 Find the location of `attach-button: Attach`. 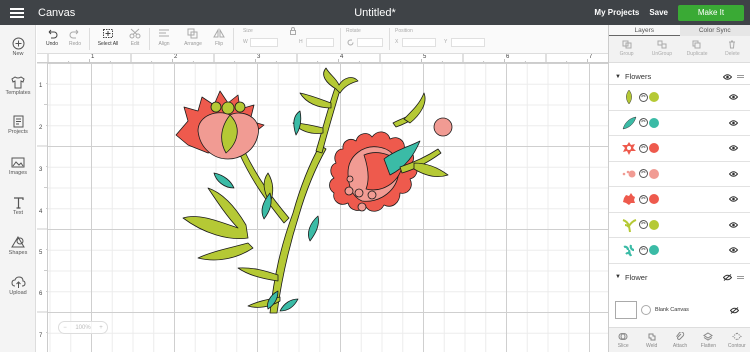

attach-button: Attach is located at coordinates (680, 340).